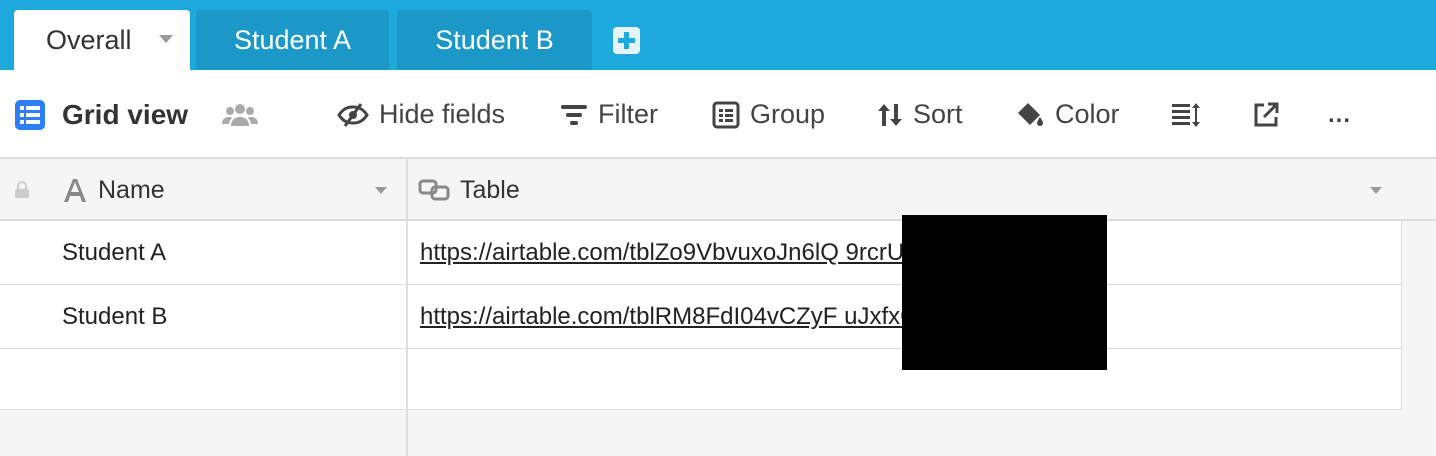 This screenshot has width=1436, height=456. I want to click on grid-view-icon, so click(30, 114).